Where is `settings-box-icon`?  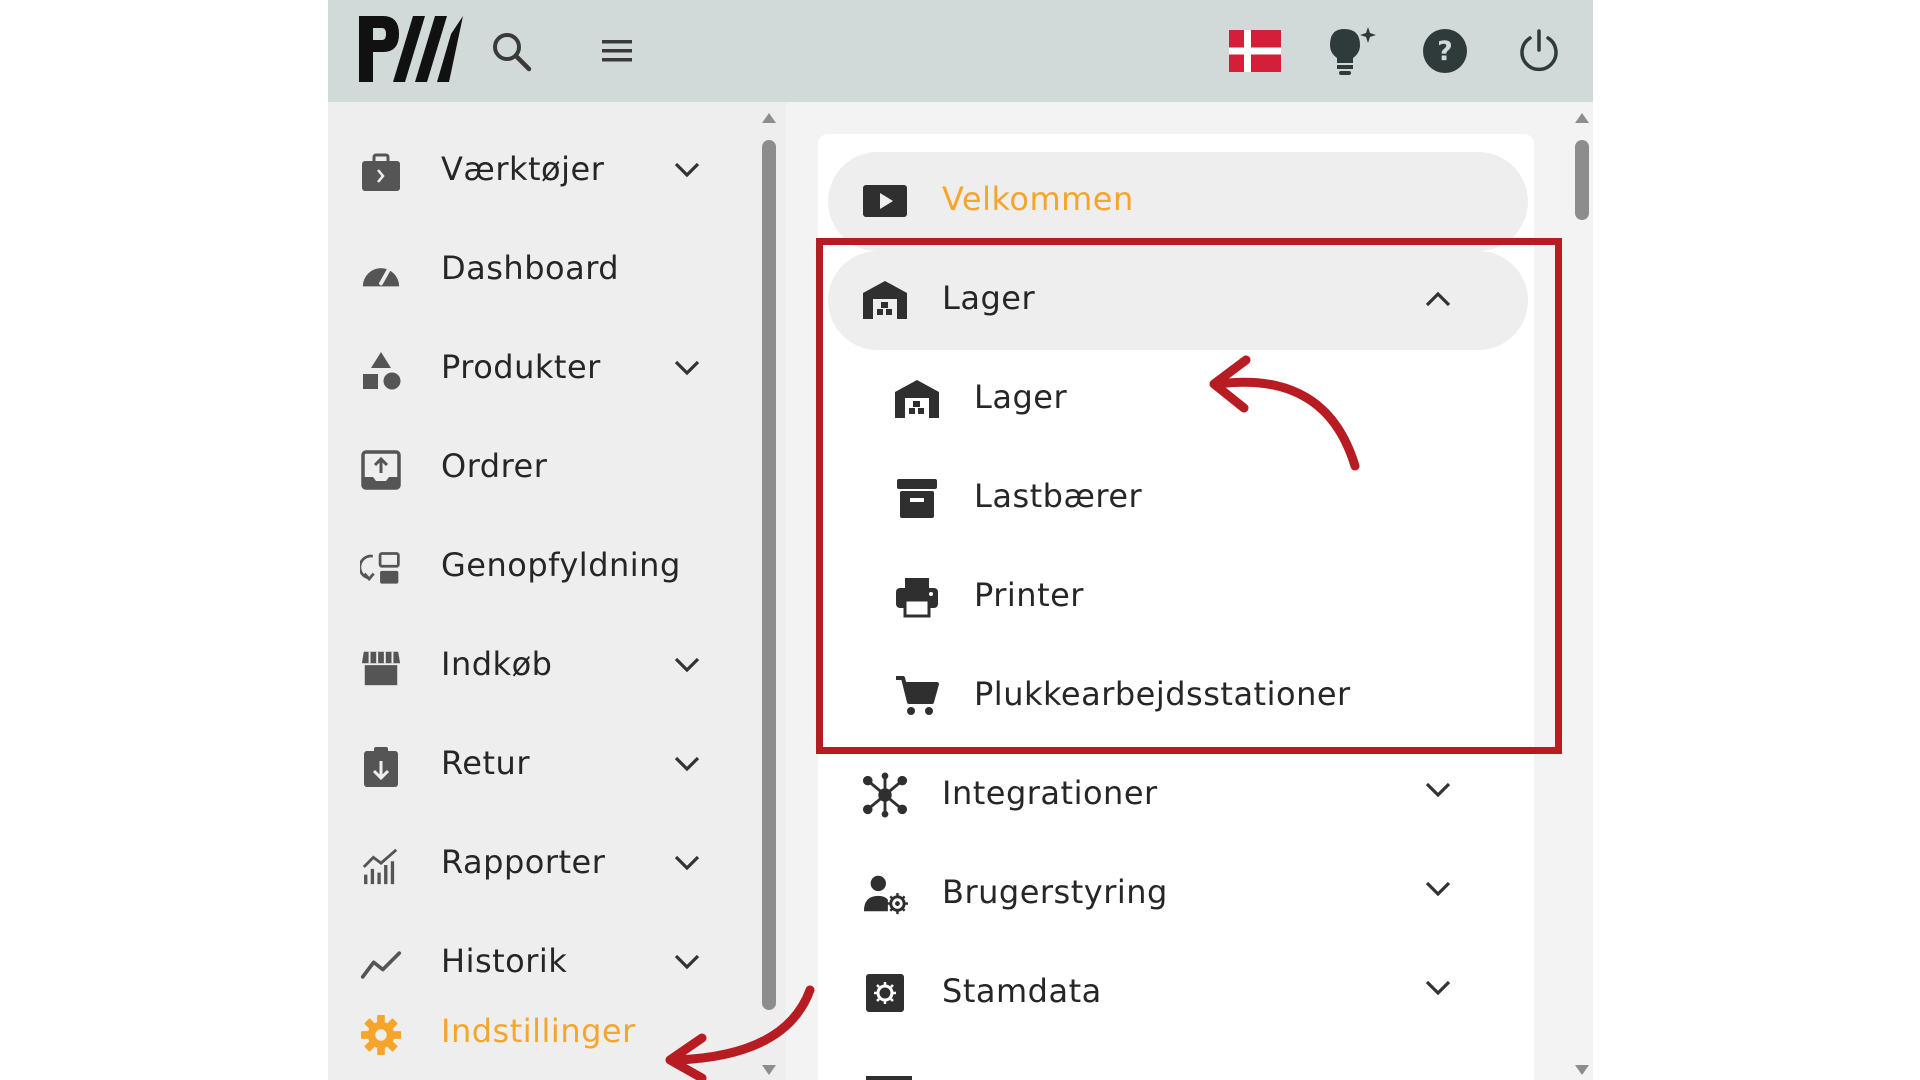 settings-box-icon is located at coordinates (885, 993).